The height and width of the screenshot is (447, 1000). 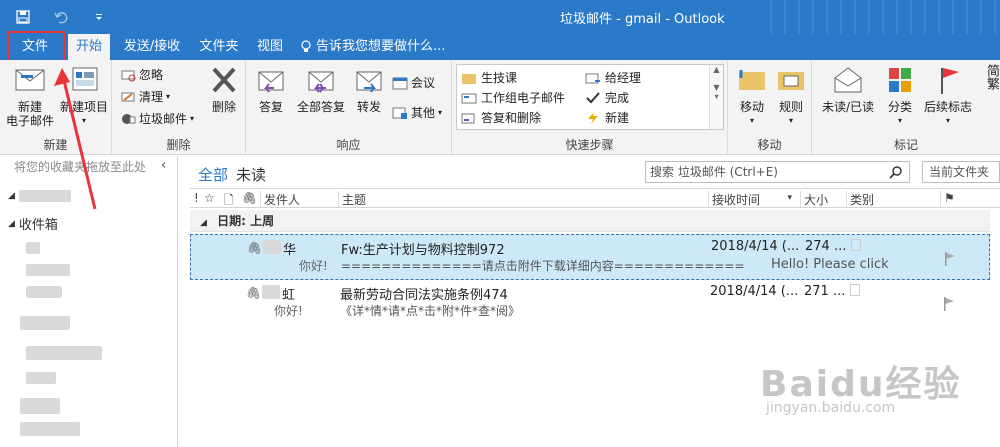 What do you see at coordinates (33, 223) in the screenshot?
I see `folder-inbox: ◢ 收件箱` at bounding box center [33, 223].